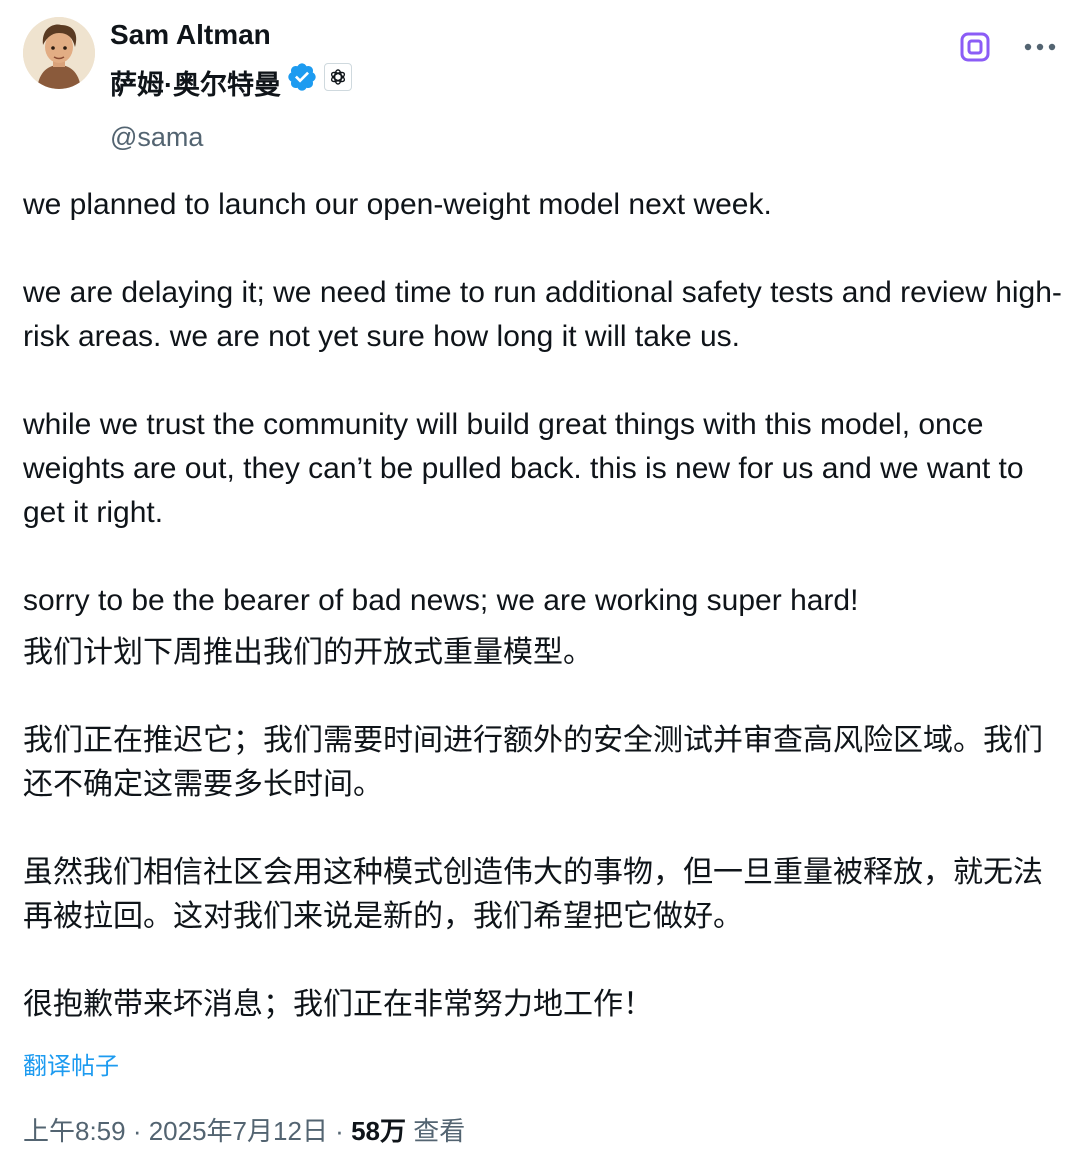  Describe the element at coordinates (302, 77) in the screenshot. I see `verified-badge-icon` at that location.